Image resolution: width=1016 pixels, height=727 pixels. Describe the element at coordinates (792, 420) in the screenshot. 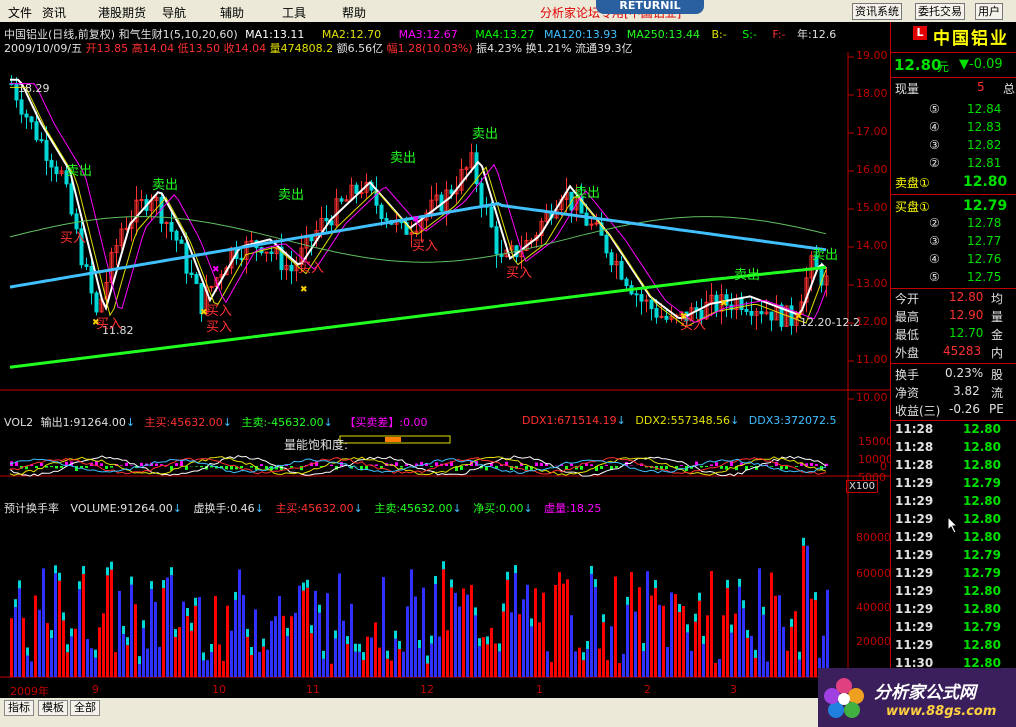

I see `ddx3-value: DDX3:372072.5` at that location.